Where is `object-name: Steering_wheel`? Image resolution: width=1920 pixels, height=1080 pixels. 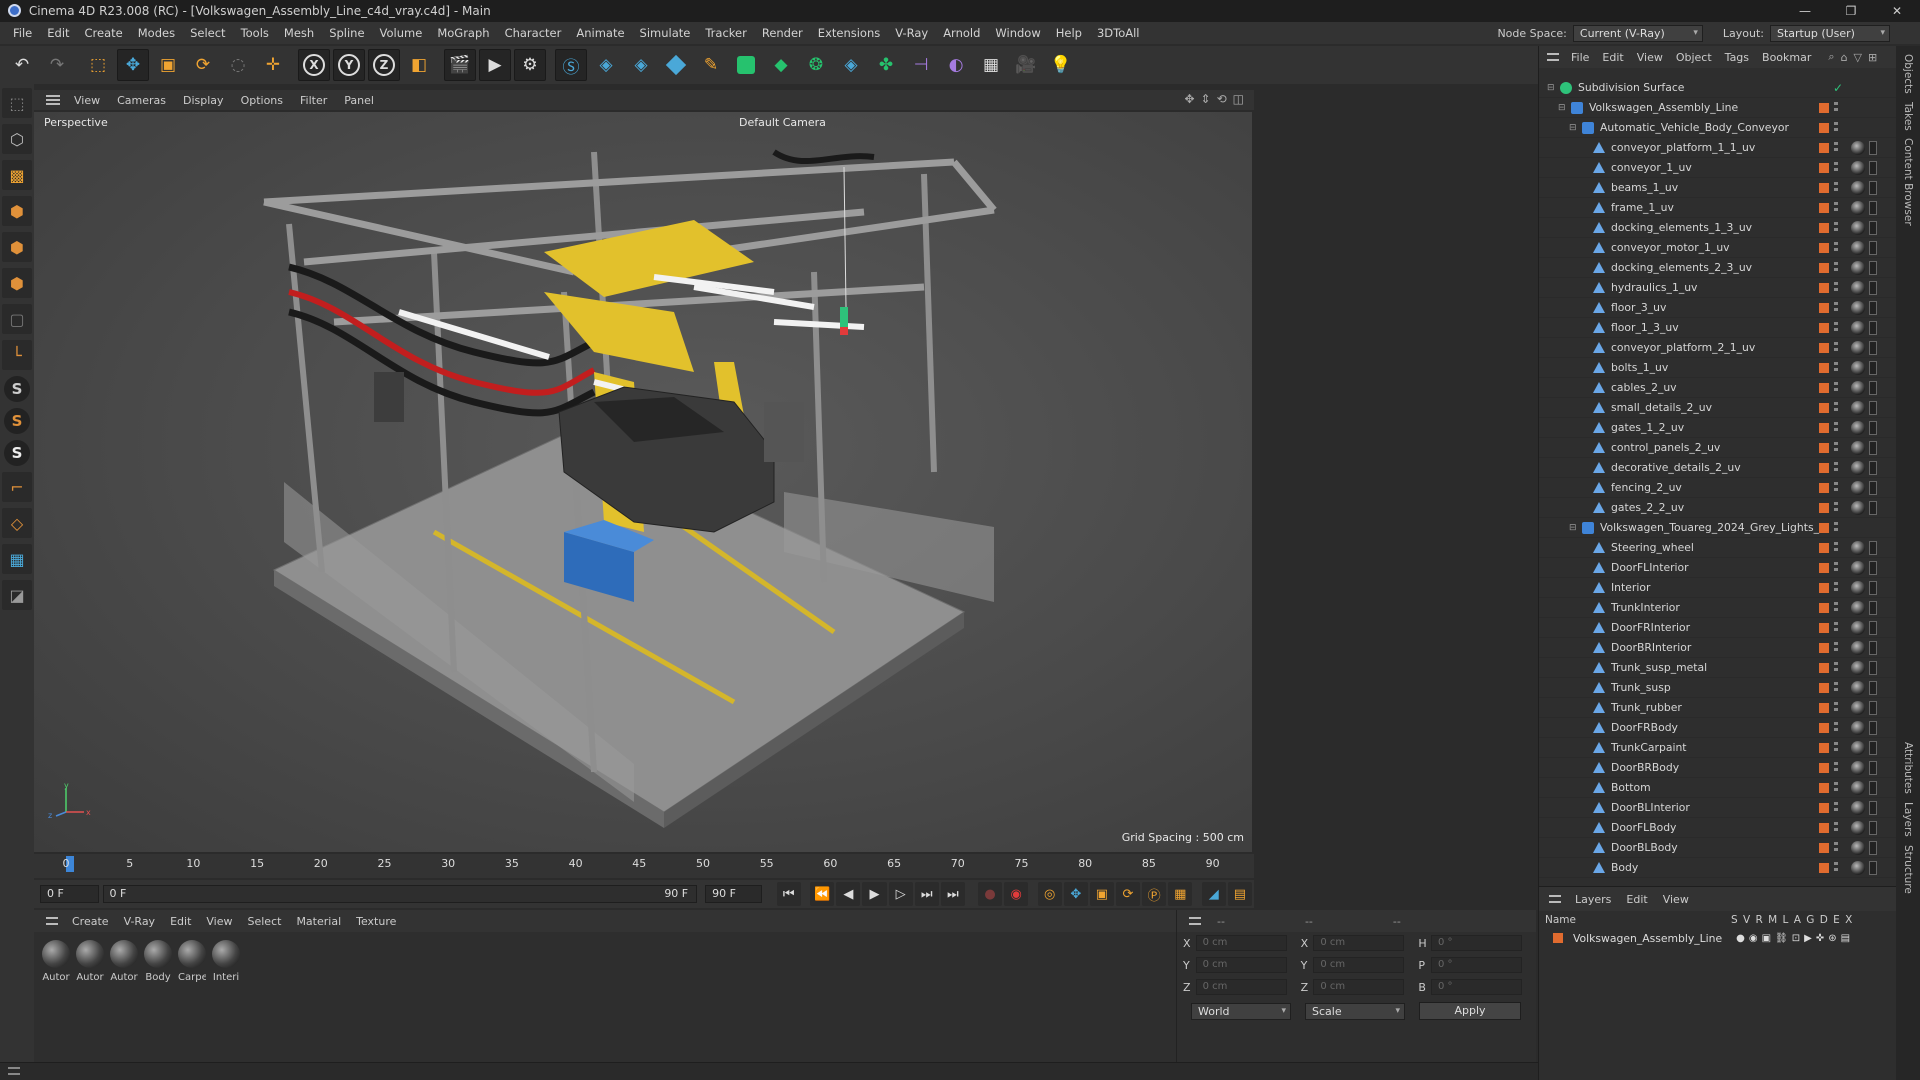
object-name: Steering_wheel is located at coordinates (1721, 547).